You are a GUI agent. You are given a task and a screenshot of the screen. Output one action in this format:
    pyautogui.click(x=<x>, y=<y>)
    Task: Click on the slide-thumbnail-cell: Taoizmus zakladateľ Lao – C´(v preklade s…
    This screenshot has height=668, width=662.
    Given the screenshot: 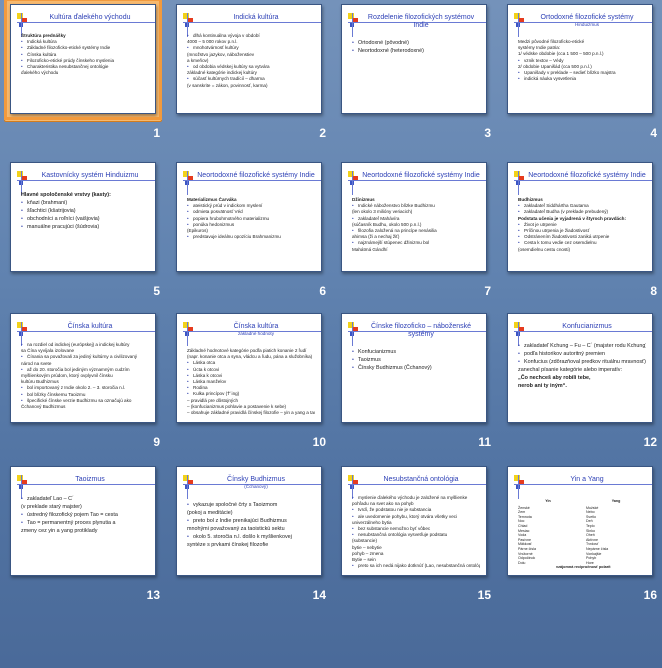 What is the action you would take?
    pyautogui.click(x=85, y=536)
    